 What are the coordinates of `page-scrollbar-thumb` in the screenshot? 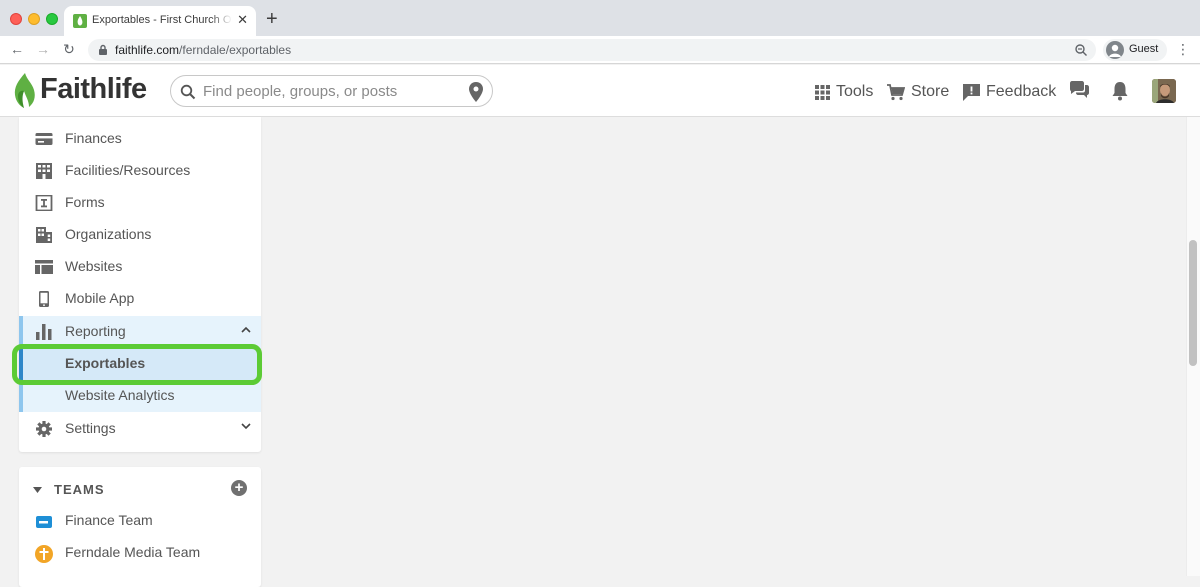 It's located at (1193, 303).